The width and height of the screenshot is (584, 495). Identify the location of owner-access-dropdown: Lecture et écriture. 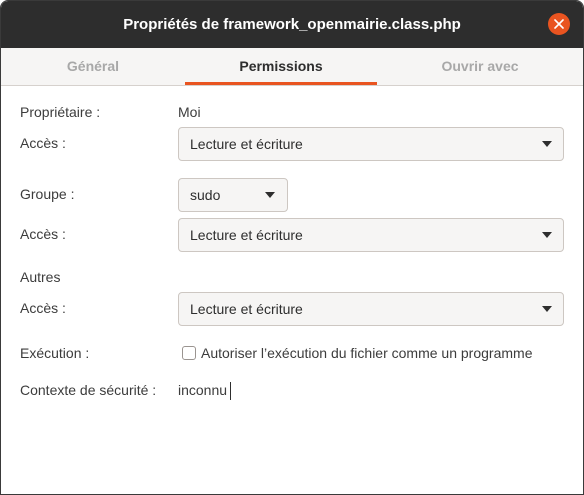
(371, 144).